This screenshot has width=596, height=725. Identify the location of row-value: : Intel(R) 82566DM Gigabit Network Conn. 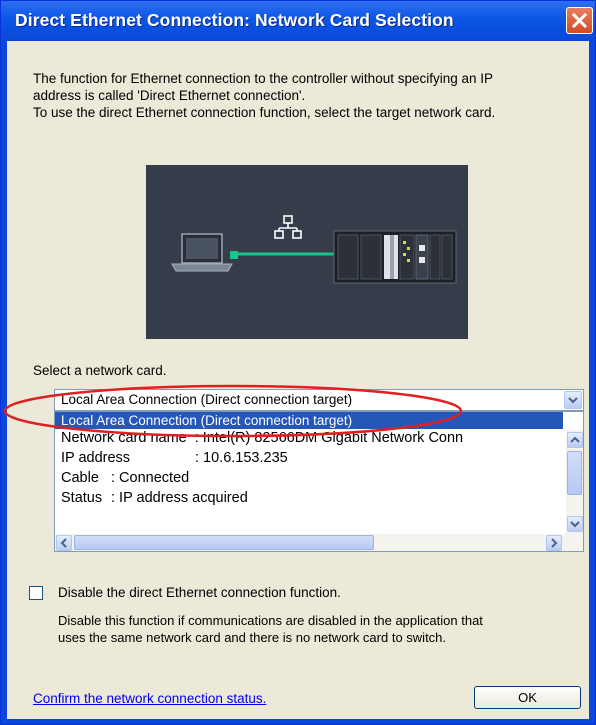
(329, 438).